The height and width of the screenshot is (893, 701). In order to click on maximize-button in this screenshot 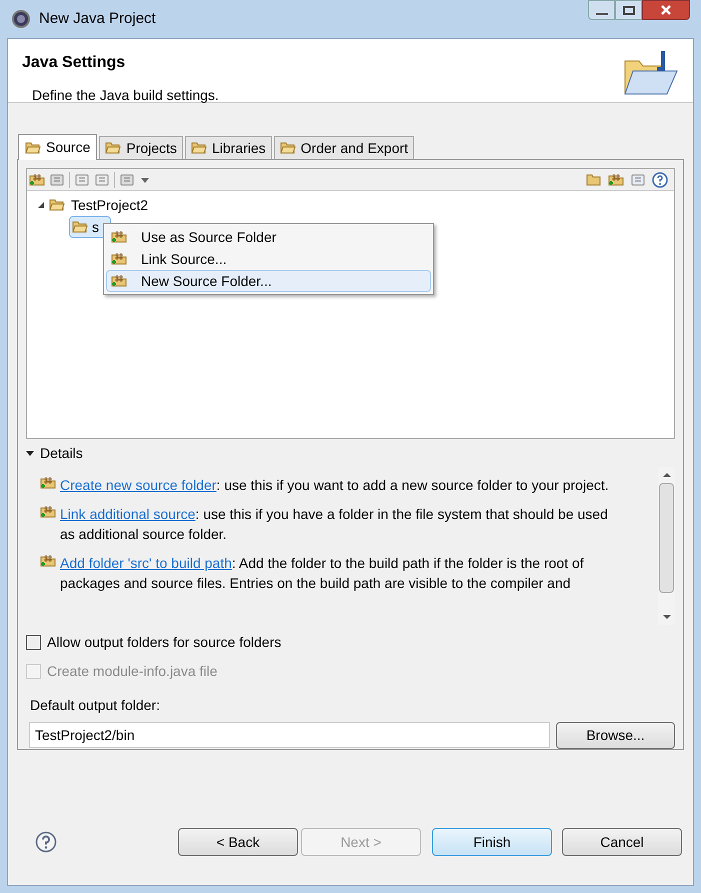, I will do `click(628, 10)`.